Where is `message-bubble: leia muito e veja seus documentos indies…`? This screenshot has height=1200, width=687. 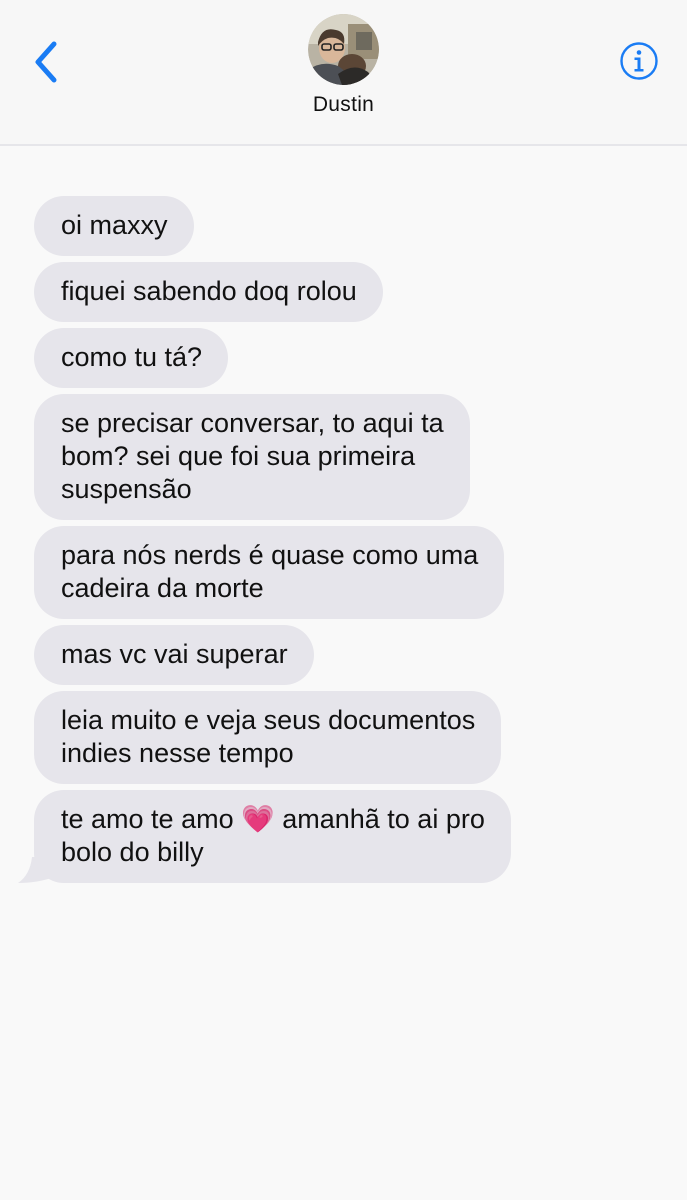 message-bubble: leia muito e veja seus documentos indies… is located at coordinates (268, 737).